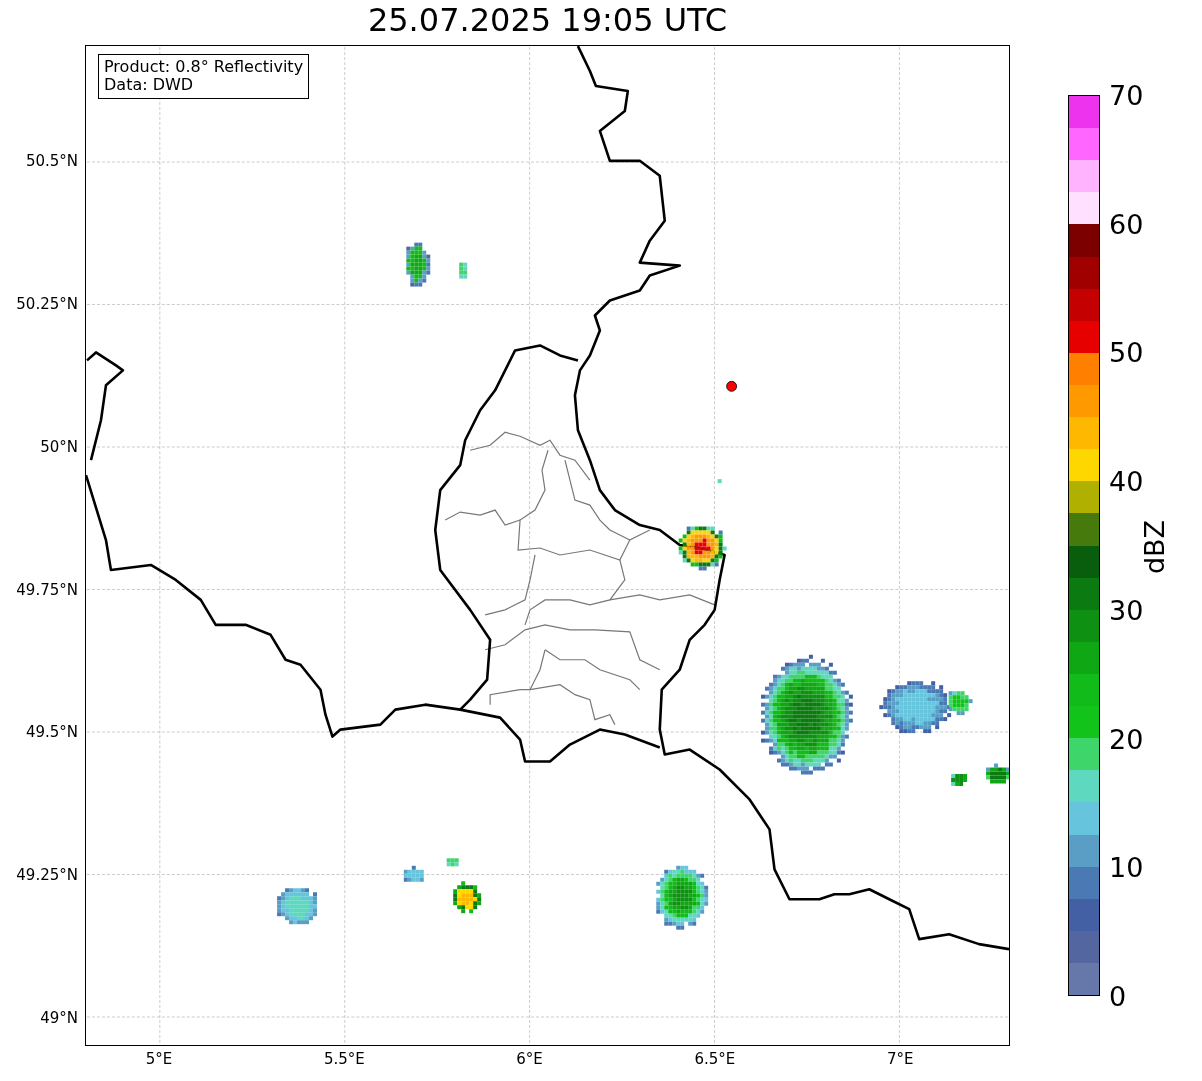 This screenshot has width=1202, height=1081. Describe the element at coordinates (547, 19) in the screenshot. I see `chart-title: 25.07.2025 19:05 UTC` at that location.